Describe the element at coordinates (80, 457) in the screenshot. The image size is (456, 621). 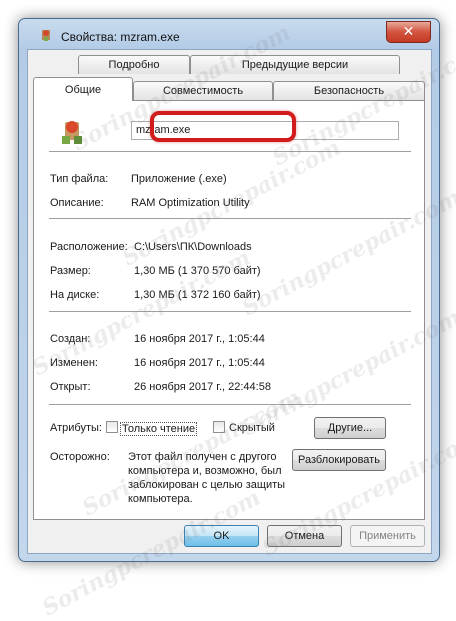
I see `caution-label: Осторожно:` at that location.